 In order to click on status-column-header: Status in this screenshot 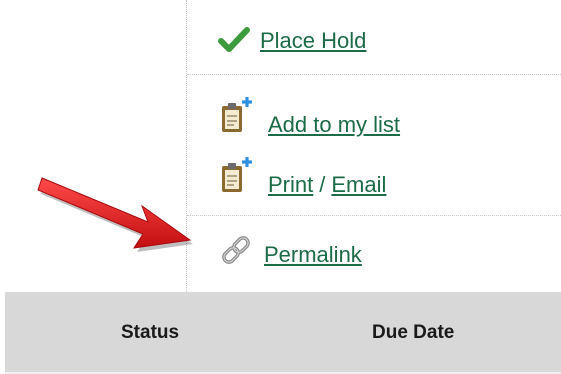, I will do `click(150, 333)`.